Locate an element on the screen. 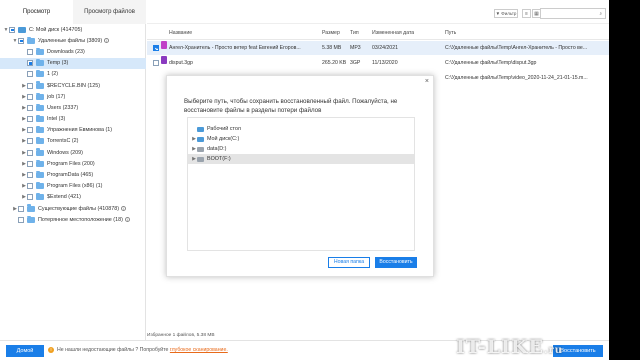 Image resolution: width=640 pixels, height=360 pixels. left-tabs: Просмотр Просмотр файлов is located at coordinates (73, 12).